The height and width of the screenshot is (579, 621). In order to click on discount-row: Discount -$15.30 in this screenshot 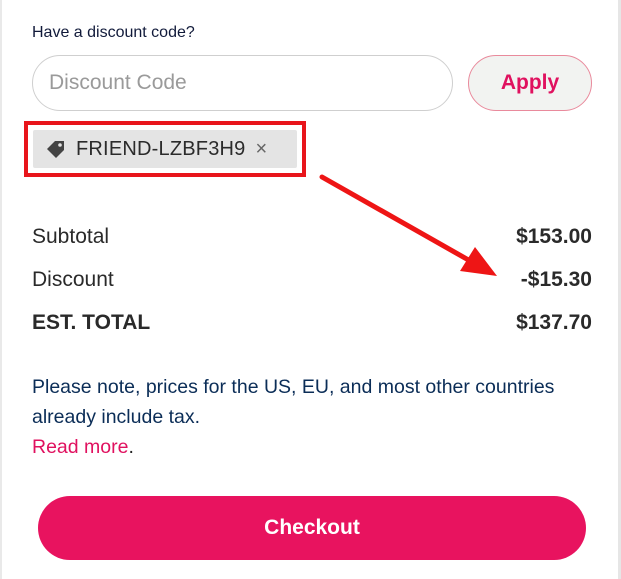, I will do `click(312, 280)`.